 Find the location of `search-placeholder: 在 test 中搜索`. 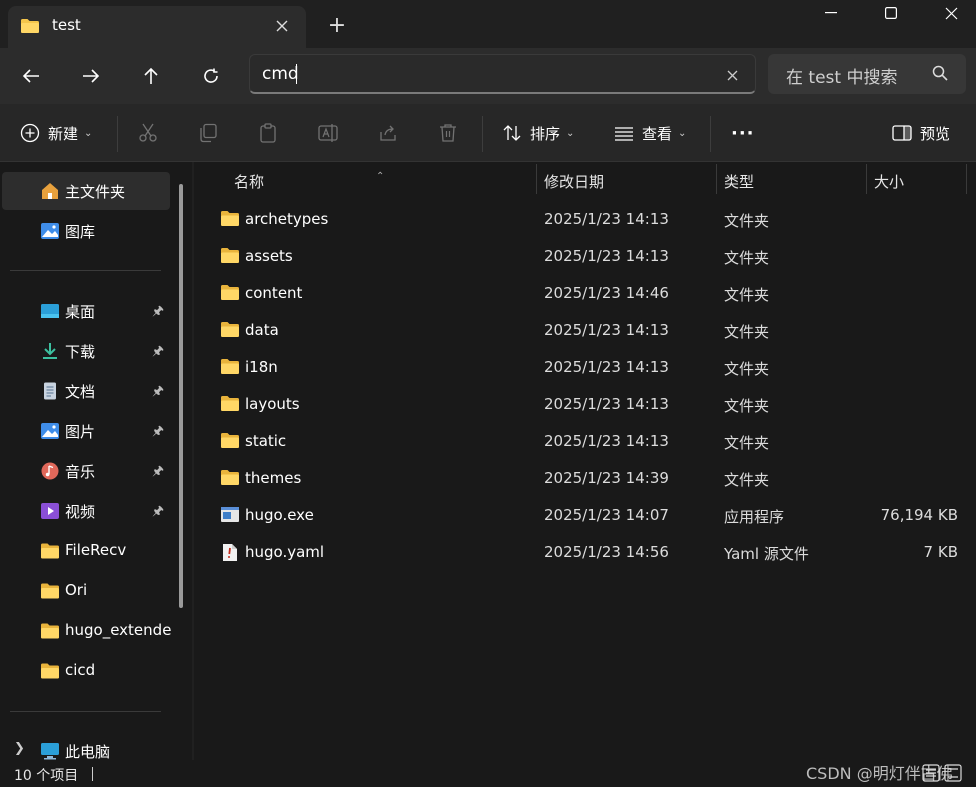

search-placeholder: 在 test 中搜索 is located at coordinates (841, 75).